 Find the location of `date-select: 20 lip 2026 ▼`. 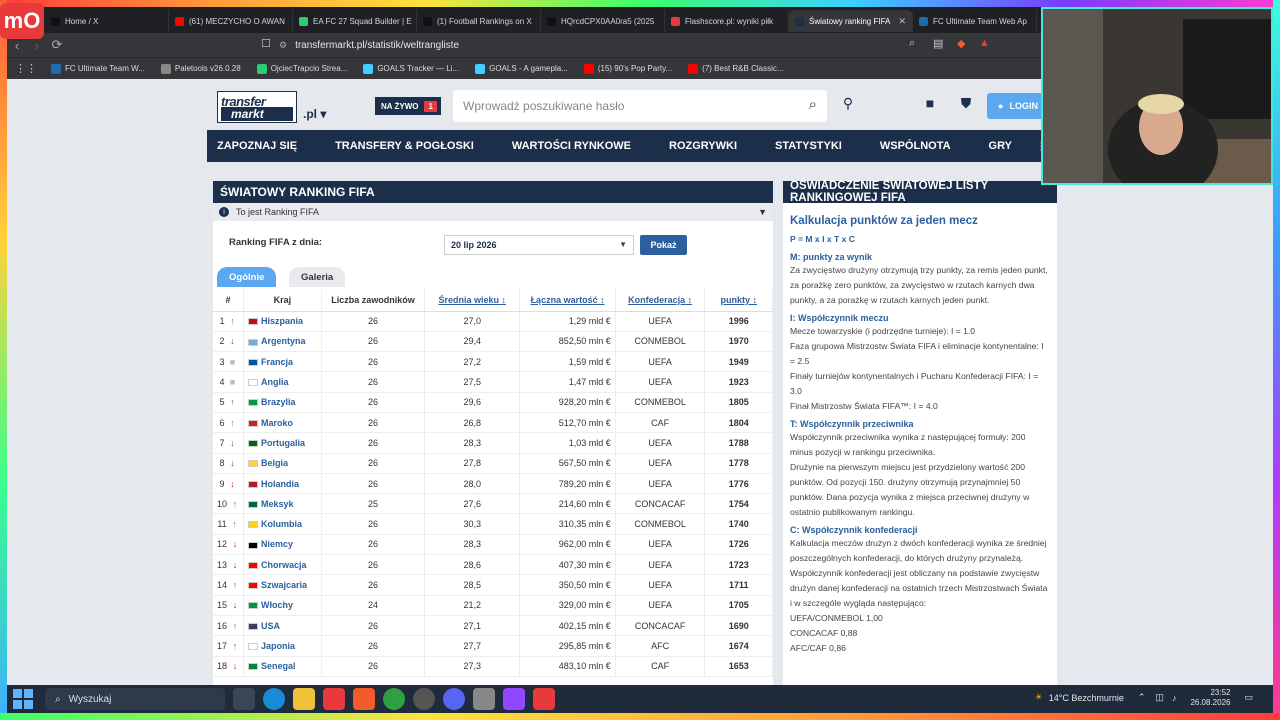

date-select: 20 lip 2026 ▼ is located at coordinates (539, 245).